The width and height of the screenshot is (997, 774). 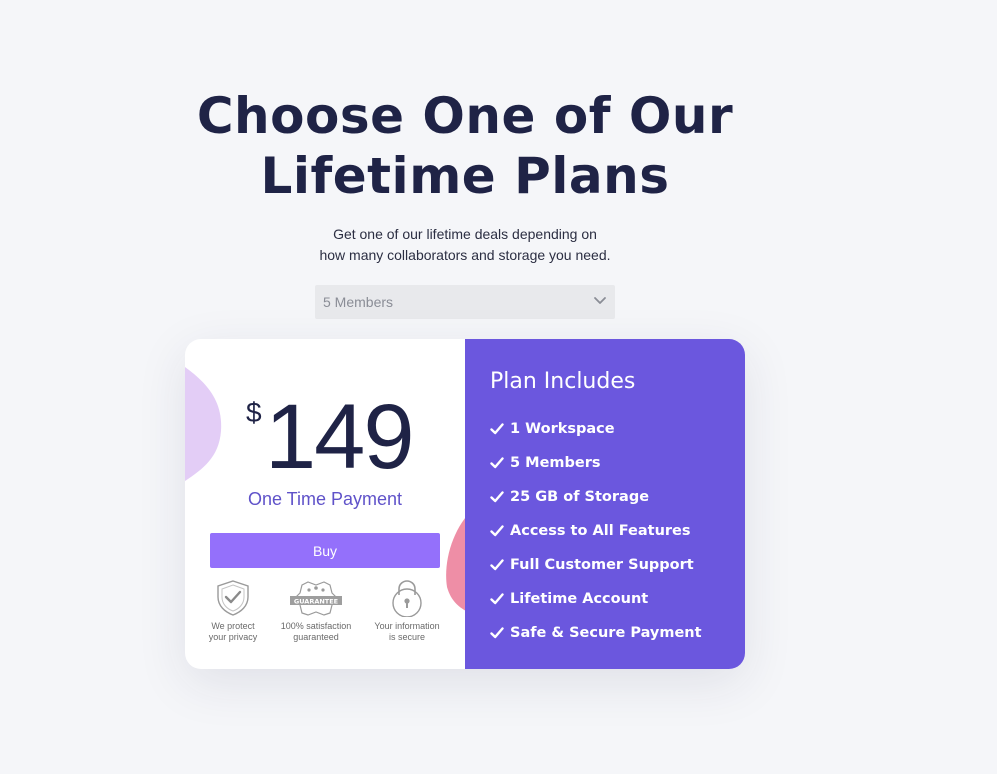 I want to click on payment-type-label: One Time Payment, so click(x=325, y=499).